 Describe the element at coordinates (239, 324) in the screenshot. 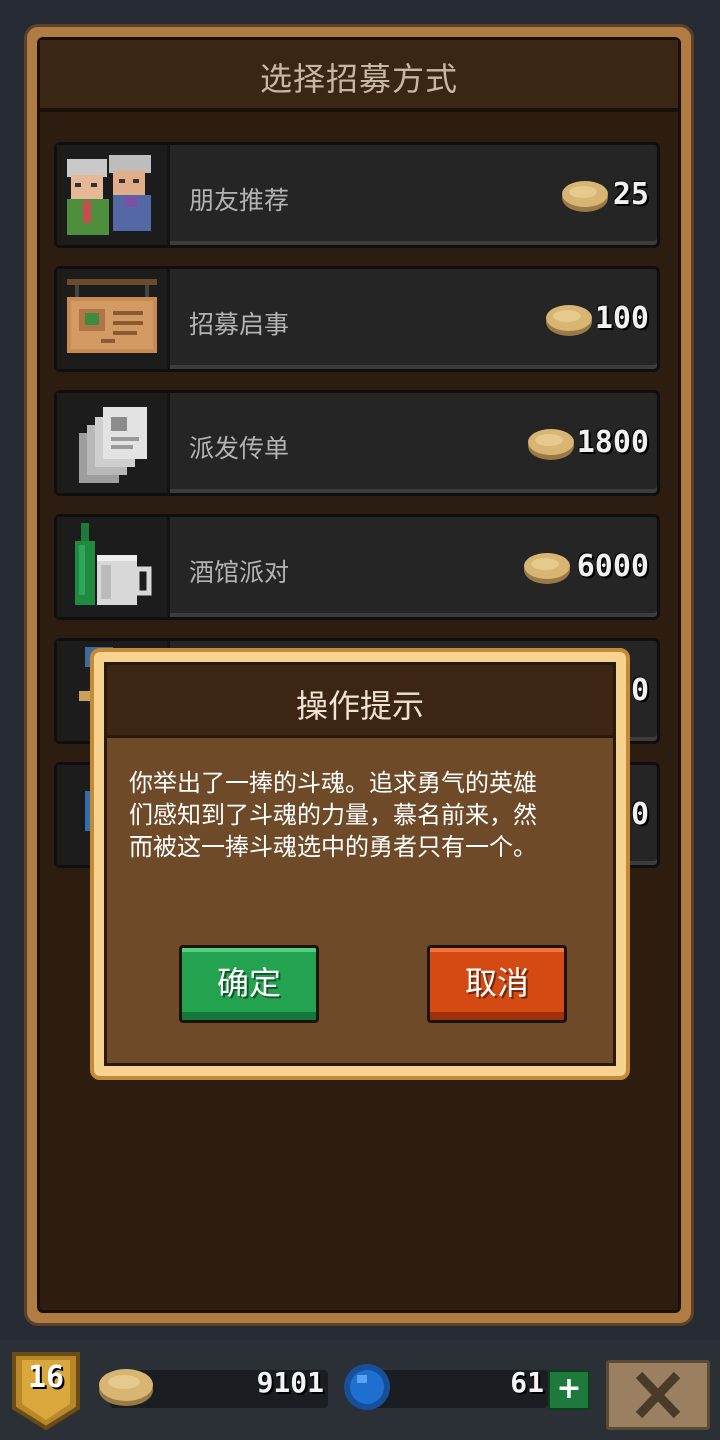

I see `option-label: 招募启事` at that location.